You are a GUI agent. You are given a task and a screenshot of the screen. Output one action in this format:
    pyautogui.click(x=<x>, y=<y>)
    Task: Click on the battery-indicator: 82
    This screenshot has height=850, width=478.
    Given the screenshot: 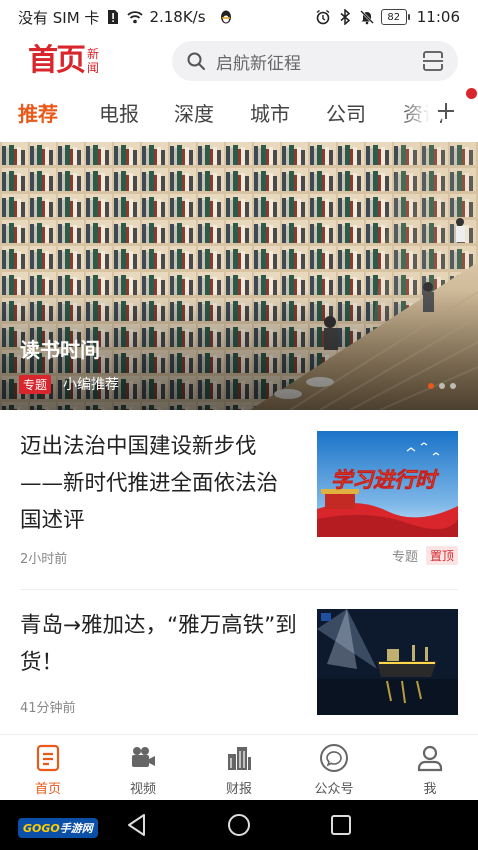 What is the action you would take?
    pyautogui.click(x=395, y=17)
    